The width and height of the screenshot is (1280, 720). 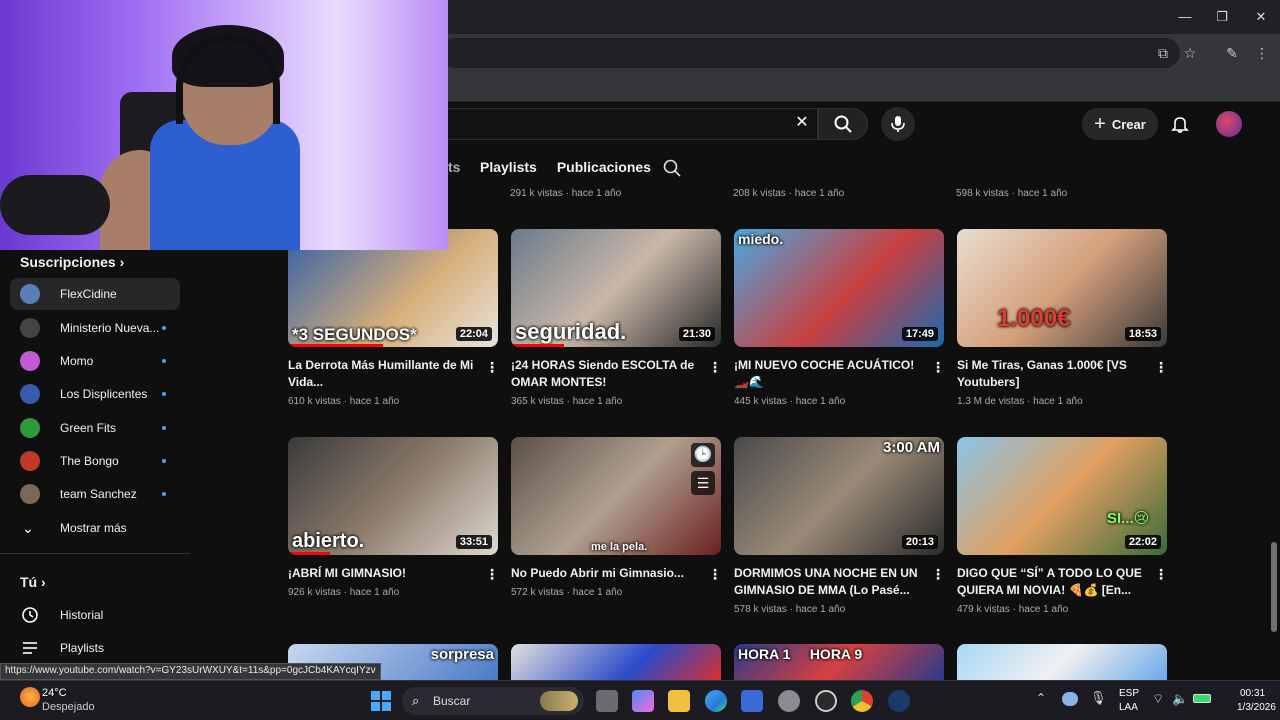 What do you see at coordinates (493, 701) in the screenshot?
I see `taskbar-search: ⌕ Buscar` at bounding box center [493, 701].